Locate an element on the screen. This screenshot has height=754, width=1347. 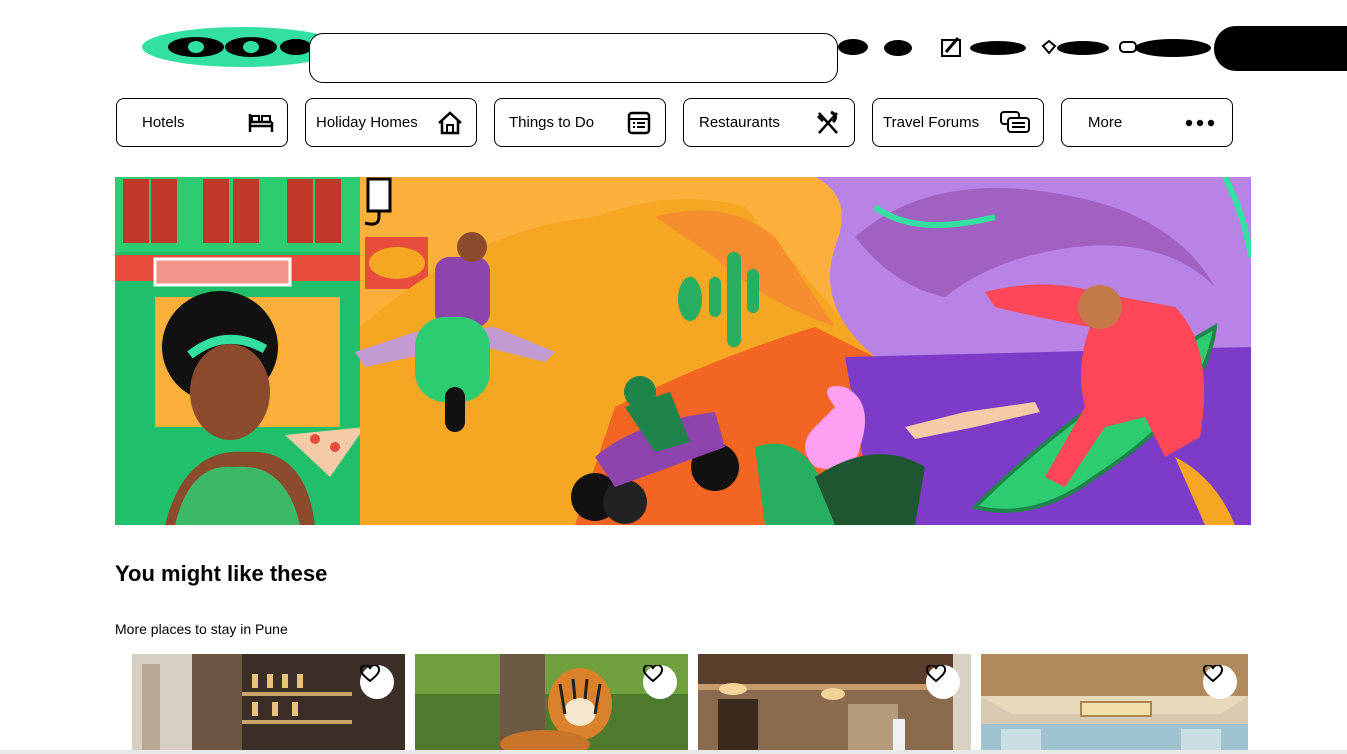
section-title: You might like these is located at coordinates (221, 573).